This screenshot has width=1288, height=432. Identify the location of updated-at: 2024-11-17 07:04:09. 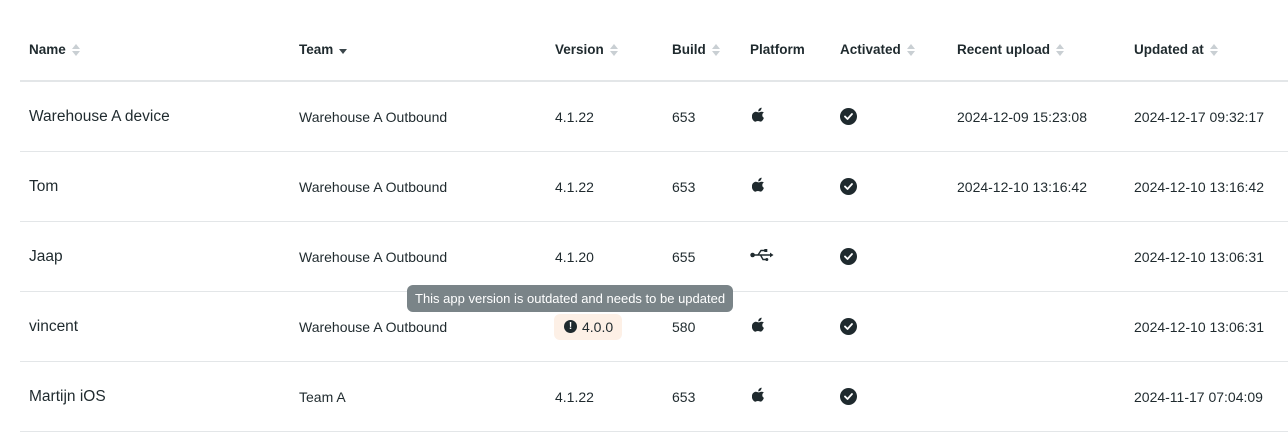
(1198, 396).